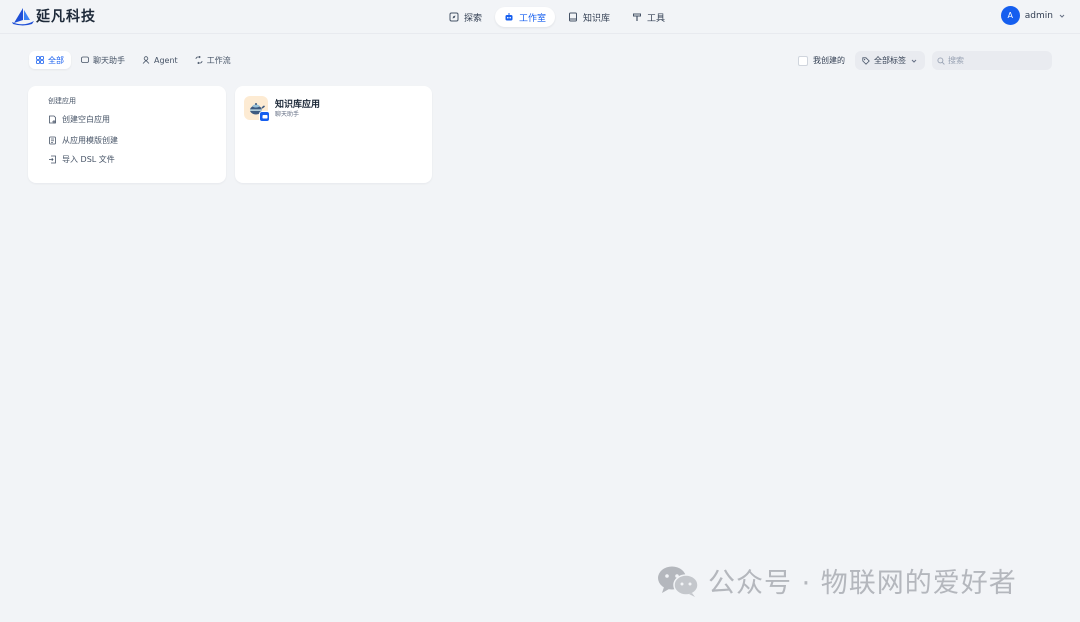 The width and height of the screenshot is (1080, 622). What do you see at coordinates (127, 134) in the screenshot?
I see `create-app-card: 创建应用 创建空白应用 从应用模版创建 导入 DSL 文件` at bounding box center [127, 134].